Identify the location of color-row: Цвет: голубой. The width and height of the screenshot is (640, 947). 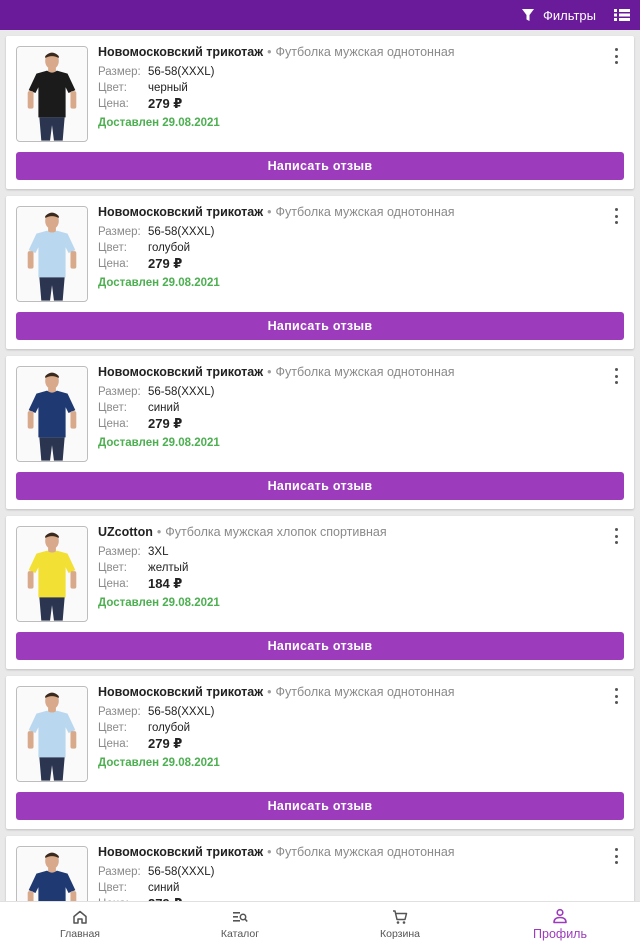
(346, 728).